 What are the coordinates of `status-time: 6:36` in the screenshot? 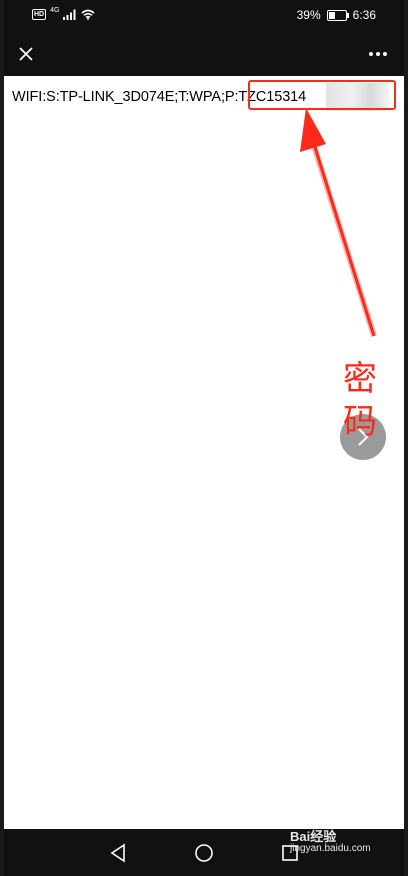 It's located at (364, 15).